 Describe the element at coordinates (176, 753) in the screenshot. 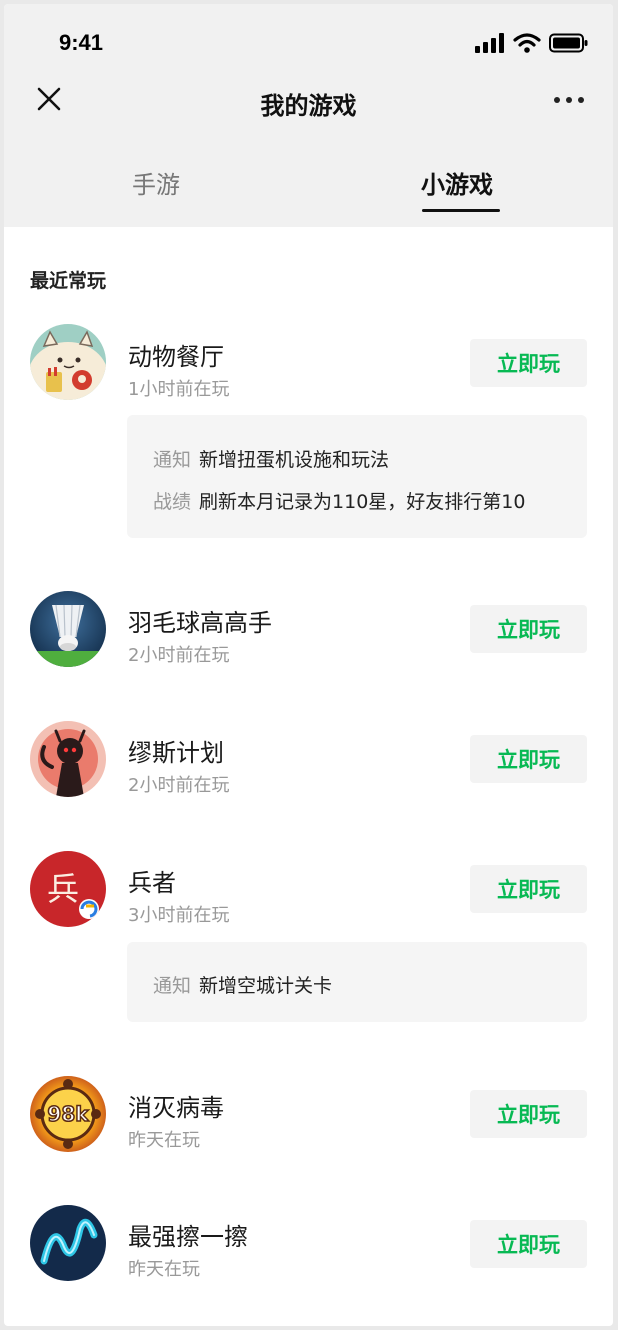

I see `game-name: 缪斯计划` at that location.